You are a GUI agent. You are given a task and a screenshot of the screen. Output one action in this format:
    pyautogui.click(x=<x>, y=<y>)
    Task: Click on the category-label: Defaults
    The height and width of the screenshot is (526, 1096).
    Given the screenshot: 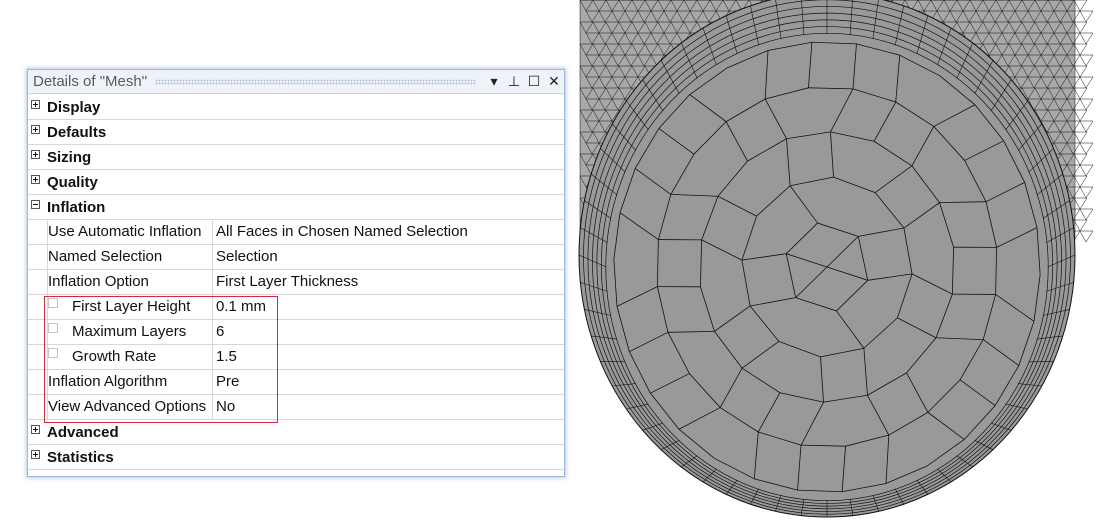 What is the action you would take?
    pyautogui.click(x=77, y=132)
    